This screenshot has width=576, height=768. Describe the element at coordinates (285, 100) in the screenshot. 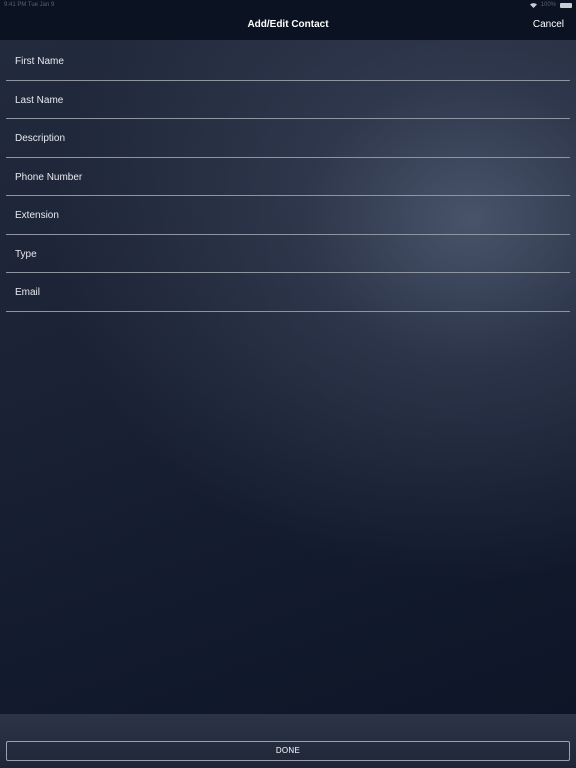

I see `last-name-field` at that location.